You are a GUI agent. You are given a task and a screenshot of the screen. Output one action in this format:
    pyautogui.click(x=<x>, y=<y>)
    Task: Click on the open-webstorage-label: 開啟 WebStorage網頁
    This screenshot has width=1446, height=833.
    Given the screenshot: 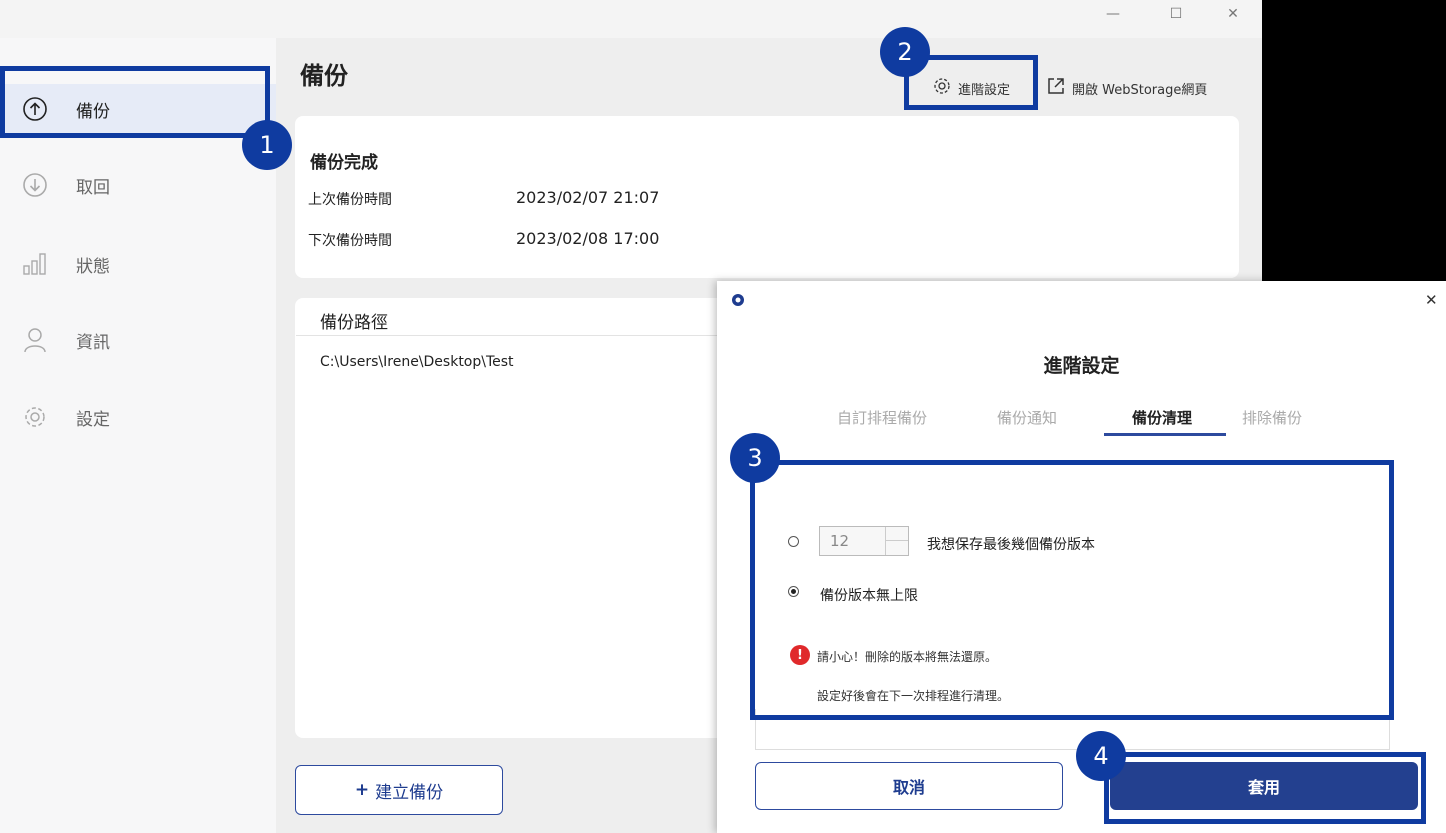 What is the action you would take?
    pyautogui.click(x=1140, y=90)
    